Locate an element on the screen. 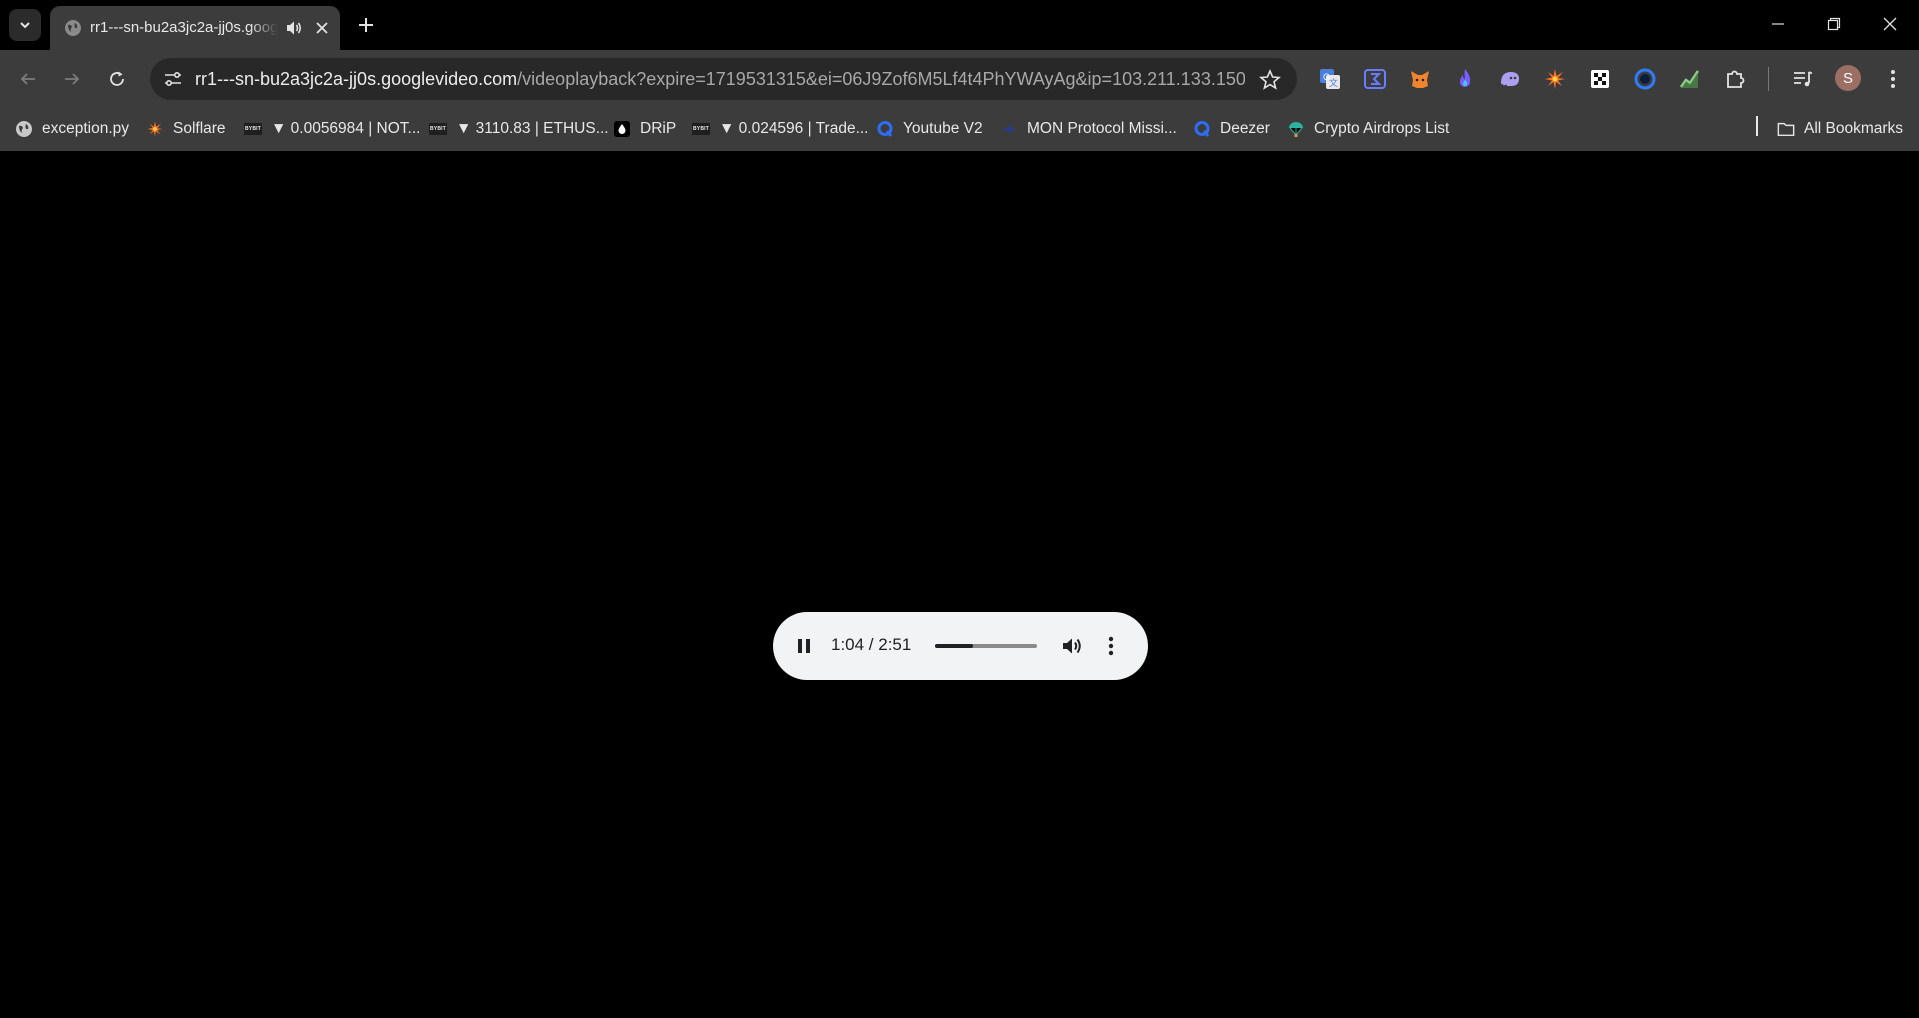 The image size is (1919, 1018). flame-icon is located at coordinates (1465, 79).